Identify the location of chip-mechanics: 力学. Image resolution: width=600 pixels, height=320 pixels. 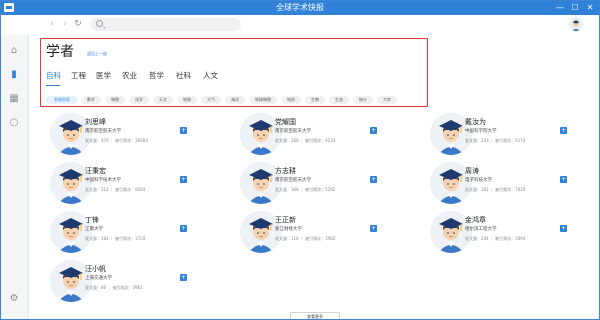
(387, 100).